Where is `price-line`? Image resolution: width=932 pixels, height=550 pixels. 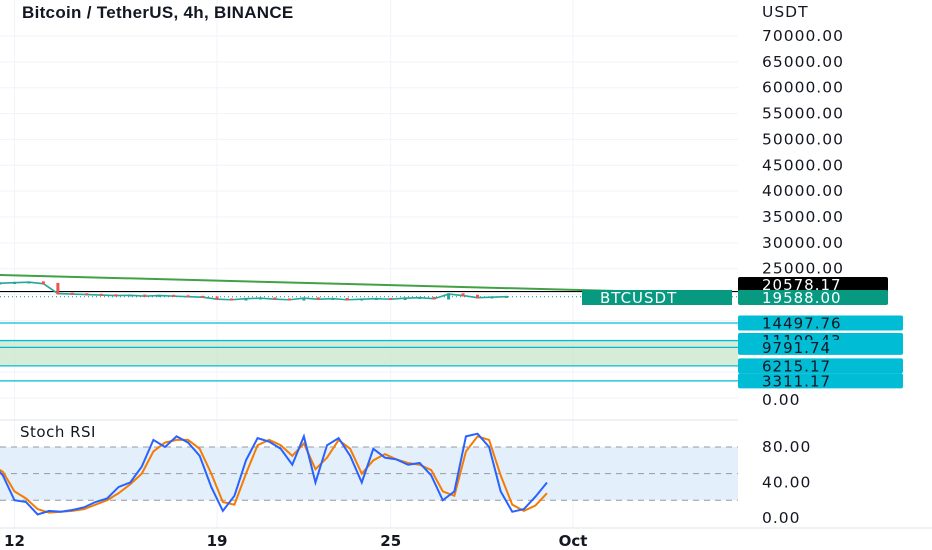
price-line is located at coordinates (253, 291).